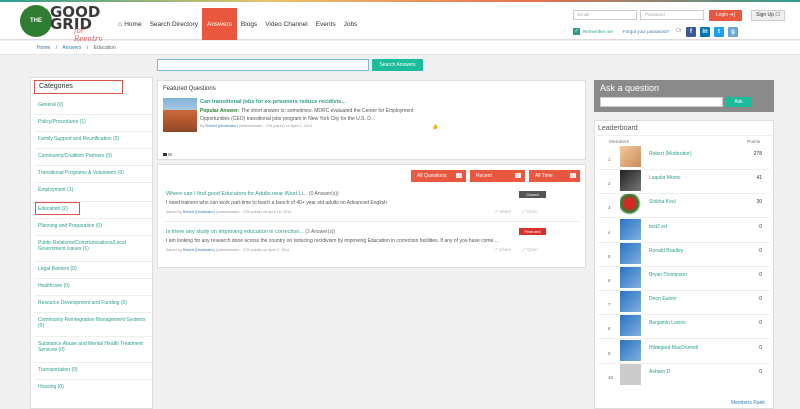 The height and width of the screenshot is (409, 800). I want to click on category-item: Planning and Preparation (0), so click(93, 226).